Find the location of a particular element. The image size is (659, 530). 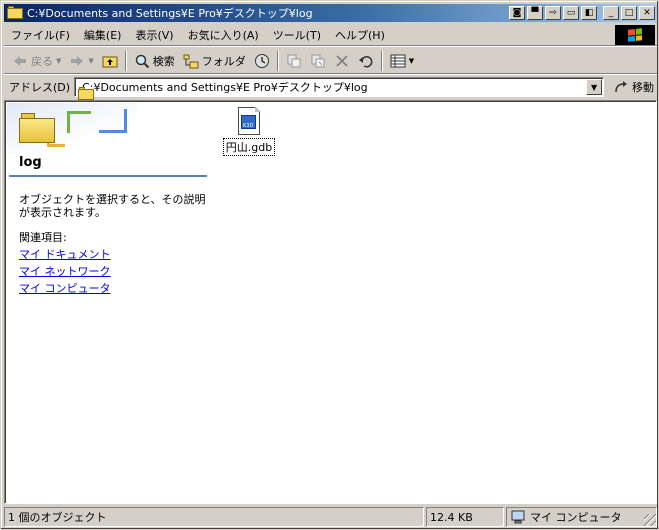

my-computer-icon is located at coordinates (518, 517).